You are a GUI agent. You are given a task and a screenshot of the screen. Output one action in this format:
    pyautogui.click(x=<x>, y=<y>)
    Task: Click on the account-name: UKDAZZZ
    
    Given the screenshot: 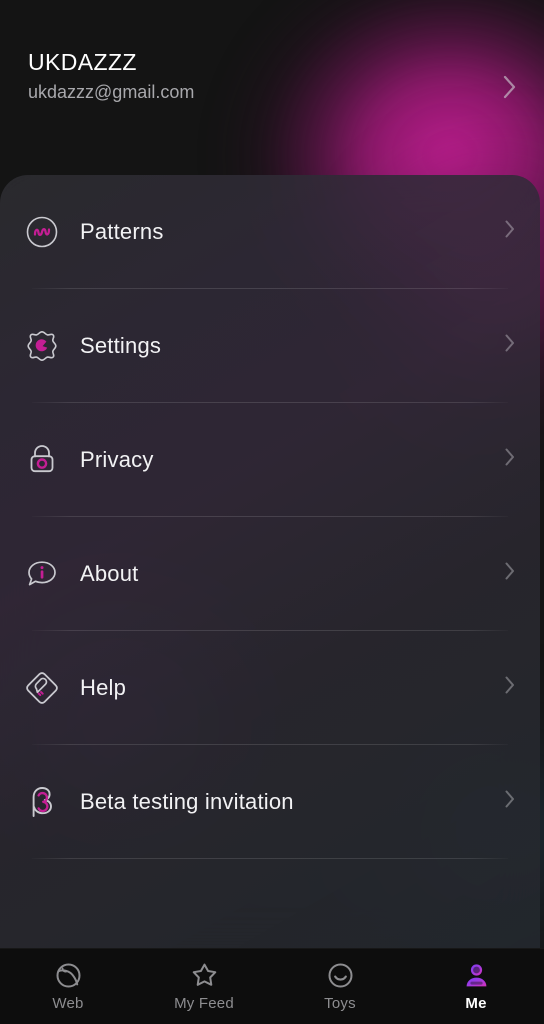 What is the action you would take?
    pyautogui.click(x=82, y=62)
    